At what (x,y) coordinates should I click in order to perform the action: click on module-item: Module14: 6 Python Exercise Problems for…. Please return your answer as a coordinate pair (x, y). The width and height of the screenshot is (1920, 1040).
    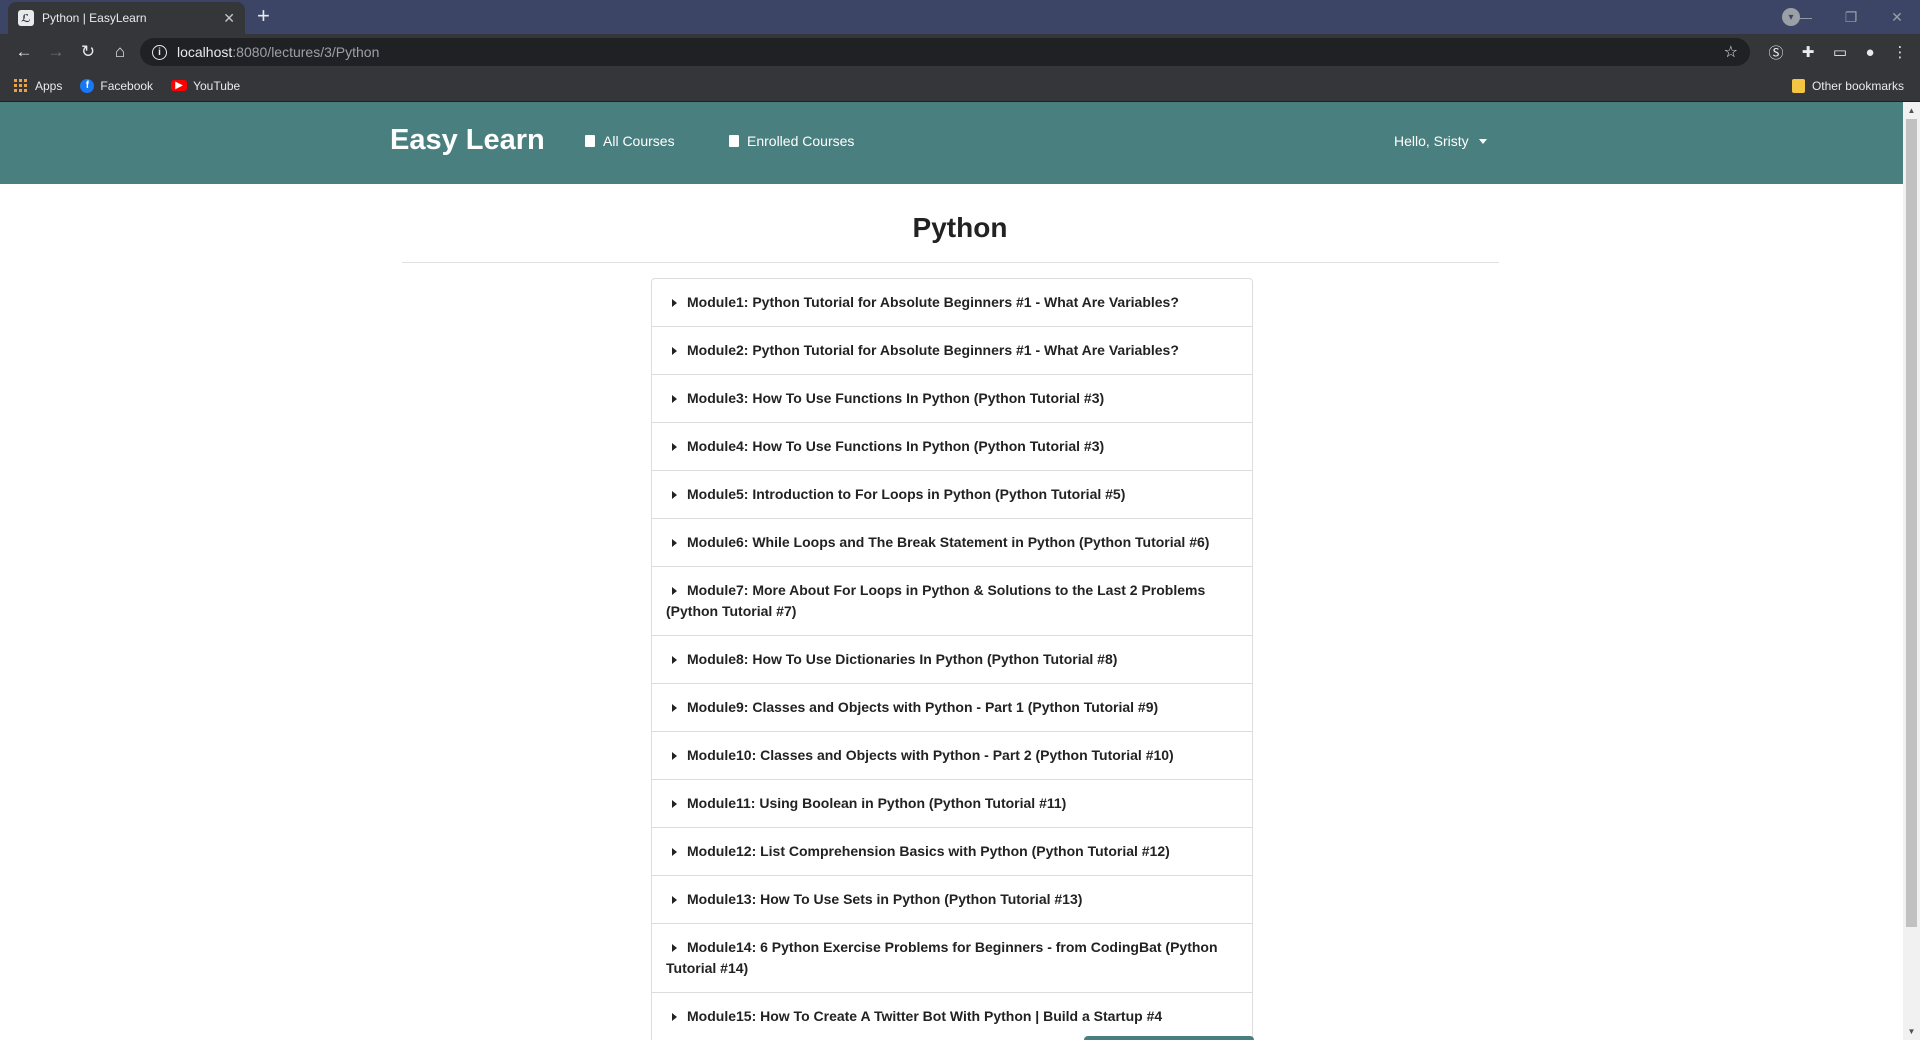
    Looking at the image, I should click on (952, 958).